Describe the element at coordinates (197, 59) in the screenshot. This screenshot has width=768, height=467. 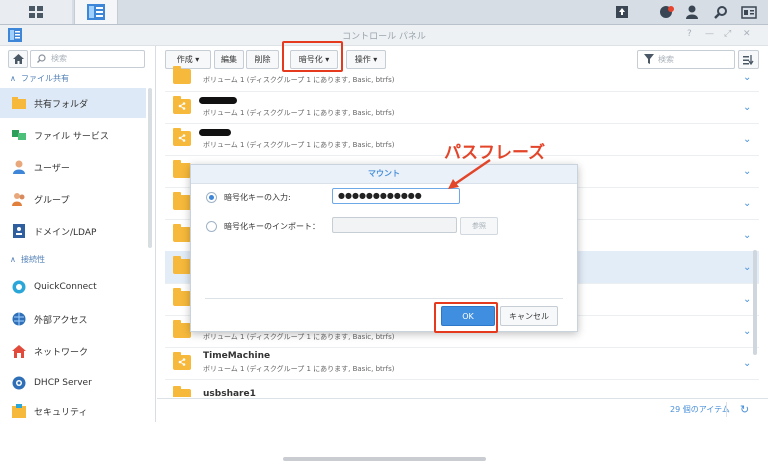
I see `caret-down-icon: ▾` at that location.